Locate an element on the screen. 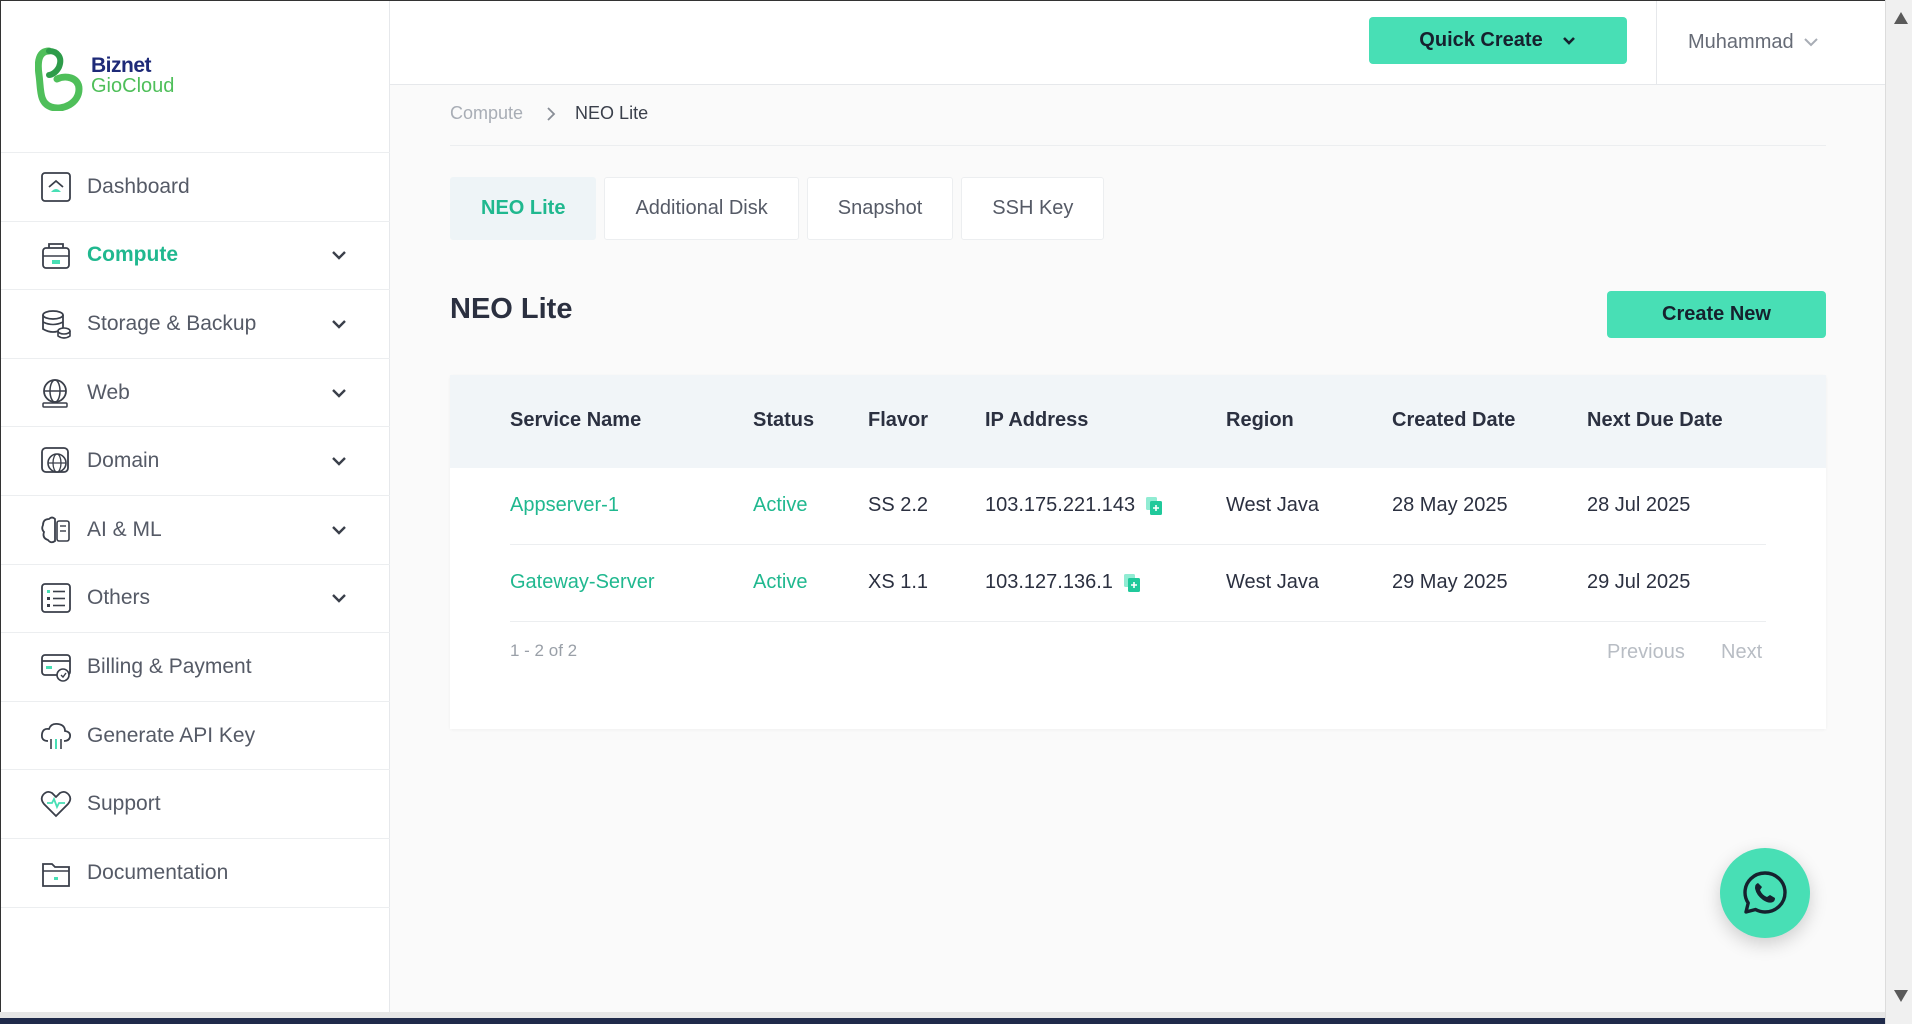 This screenshot has width=1912, height=1024. sidebar-item-label: Domain is located at coordinates (123, 461).